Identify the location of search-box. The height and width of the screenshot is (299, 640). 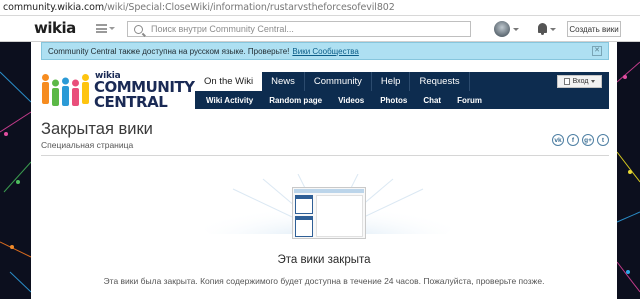
(299, 29).